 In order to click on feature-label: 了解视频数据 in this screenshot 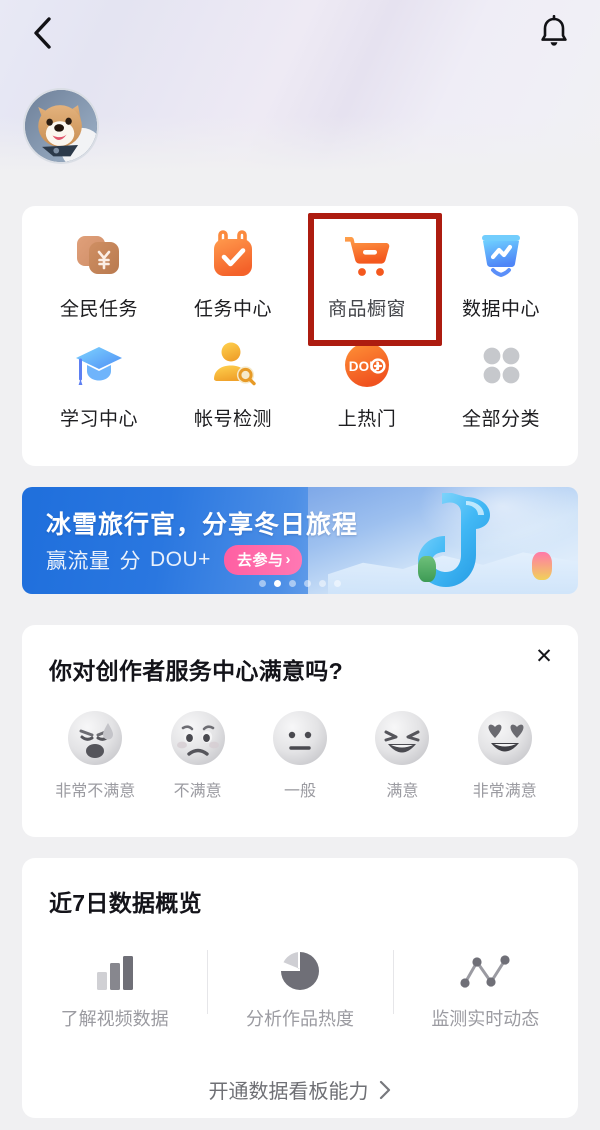, I will do `click(114, 1019)`.